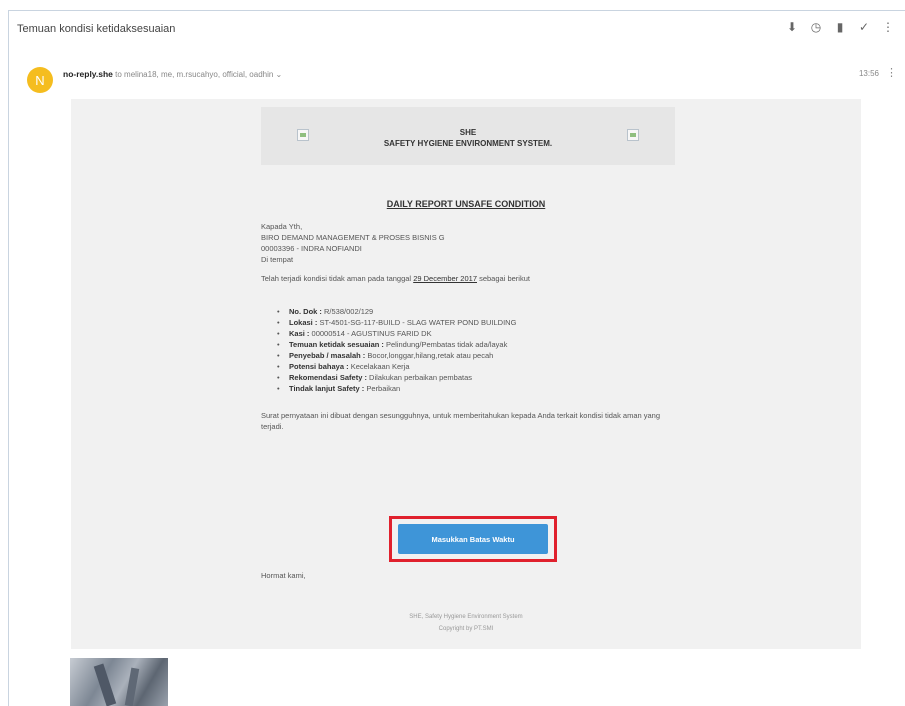  What do you see at coordinates (891, 72) in the screenshot?
I see `message-more-icon: ⋮` at bounding box center [891, 72].